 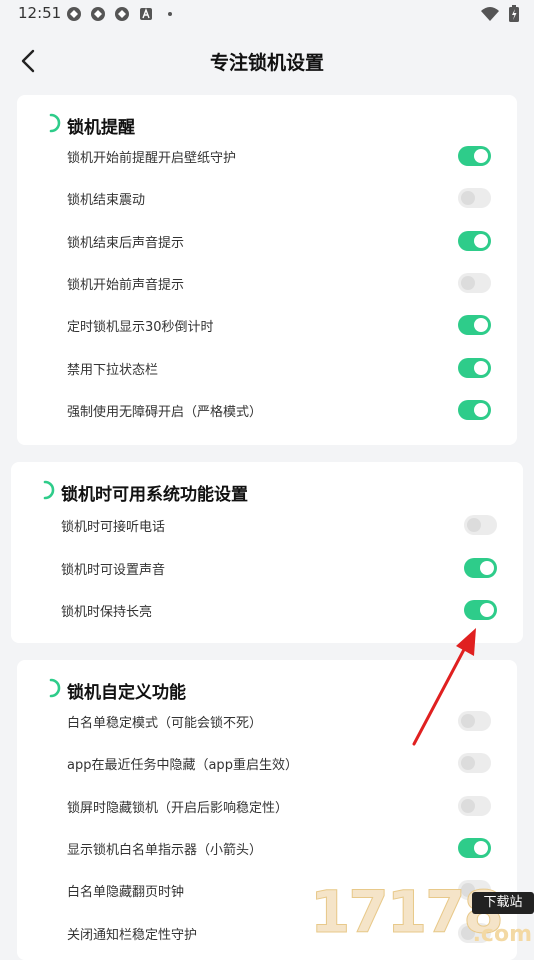 What do you see at coordinates (503, 903) in the screenshot?
I see `watermark-badge: 下载站` at bounding box center [503, 903].